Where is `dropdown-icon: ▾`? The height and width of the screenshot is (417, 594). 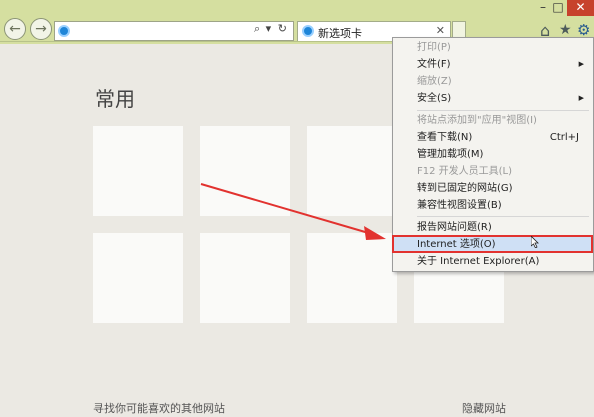 dropdown-icon: ▾ is located at coordinates (269, 28).